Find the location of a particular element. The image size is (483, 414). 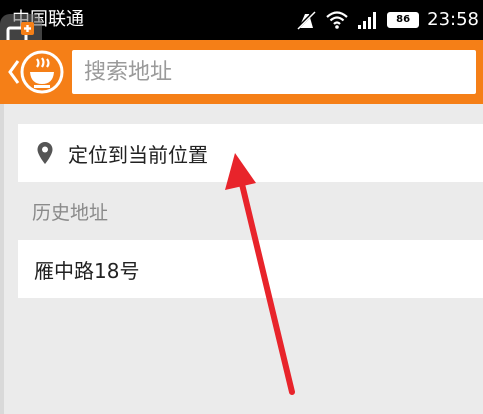

history-address-label: 雁中路18号 is located at coordinates (87, 270).